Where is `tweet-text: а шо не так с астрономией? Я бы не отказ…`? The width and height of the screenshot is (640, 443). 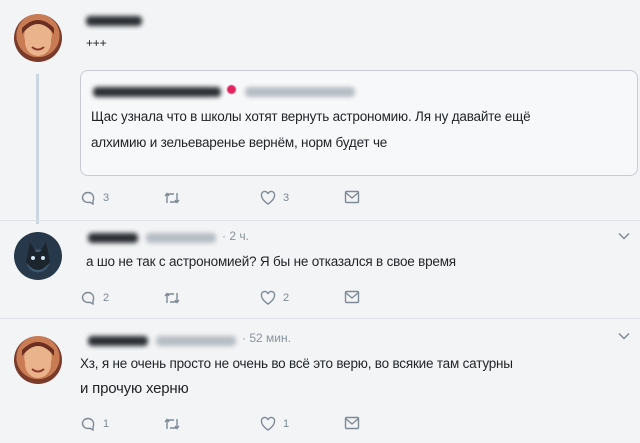
tweet-text: а шо не так с астрономией? Я бы не отказ… is located at coordinates (271, 261).